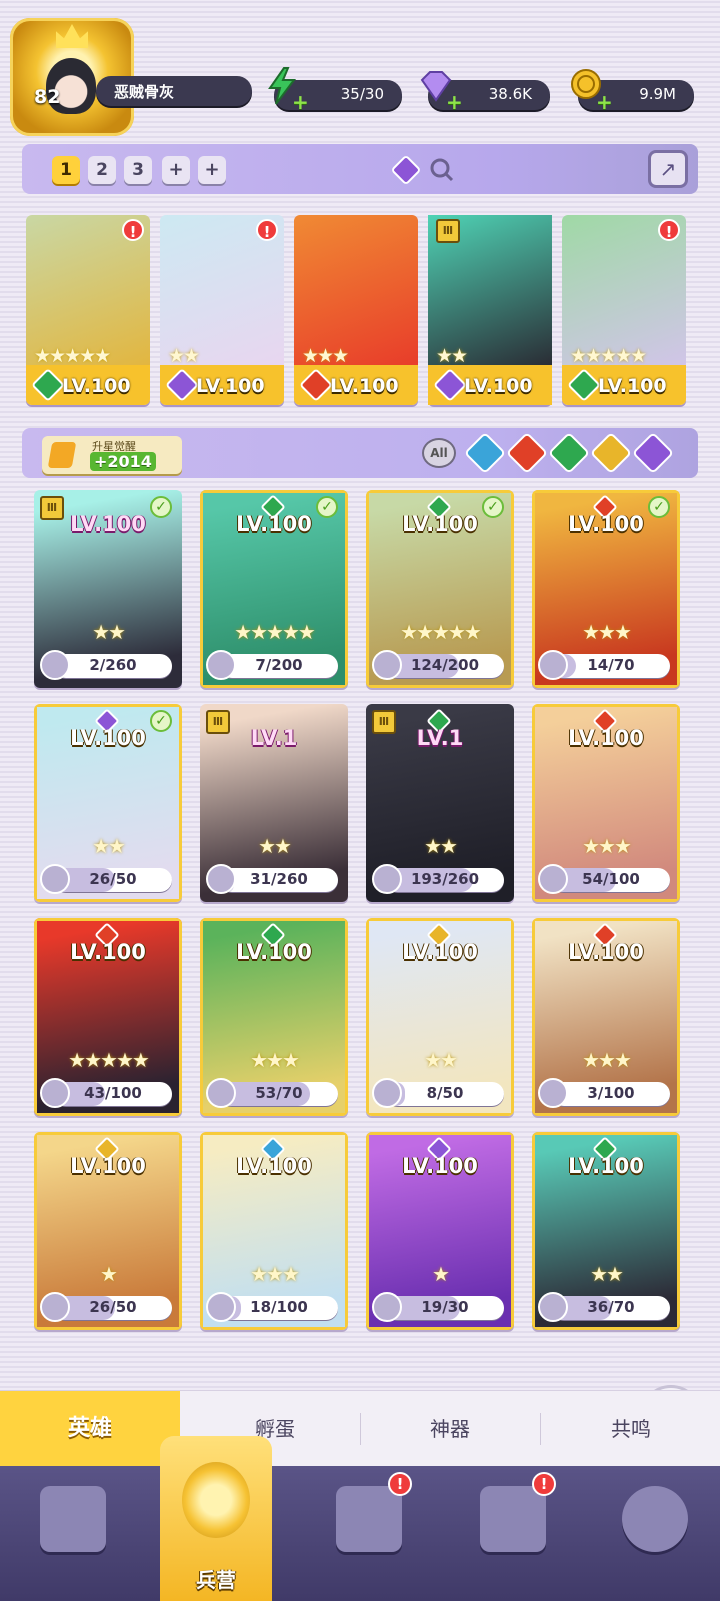 The height and width of the screenshot is (1601, 720). Describe the element at coordinates (631, 1429) in the screenshot. I see `tab-resonance: 共鸣` at that location.